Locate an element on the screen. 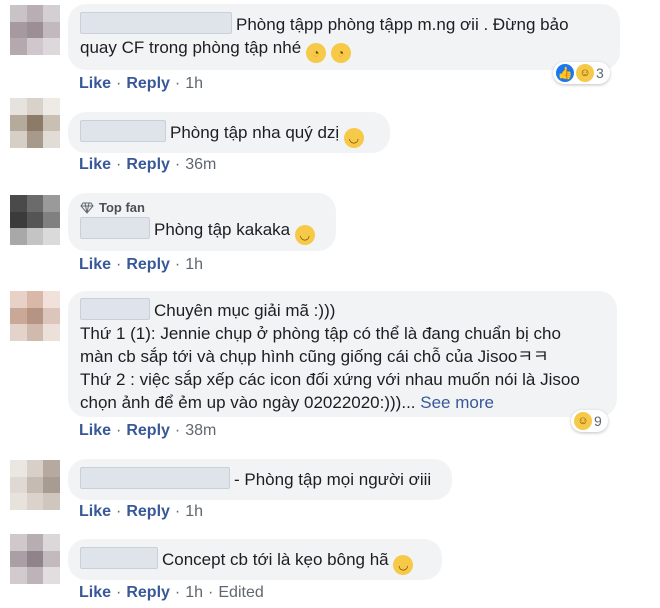 This screenshot has height=608, width=660. top-fan-label: Top fan is located at coordinates (122, 207).